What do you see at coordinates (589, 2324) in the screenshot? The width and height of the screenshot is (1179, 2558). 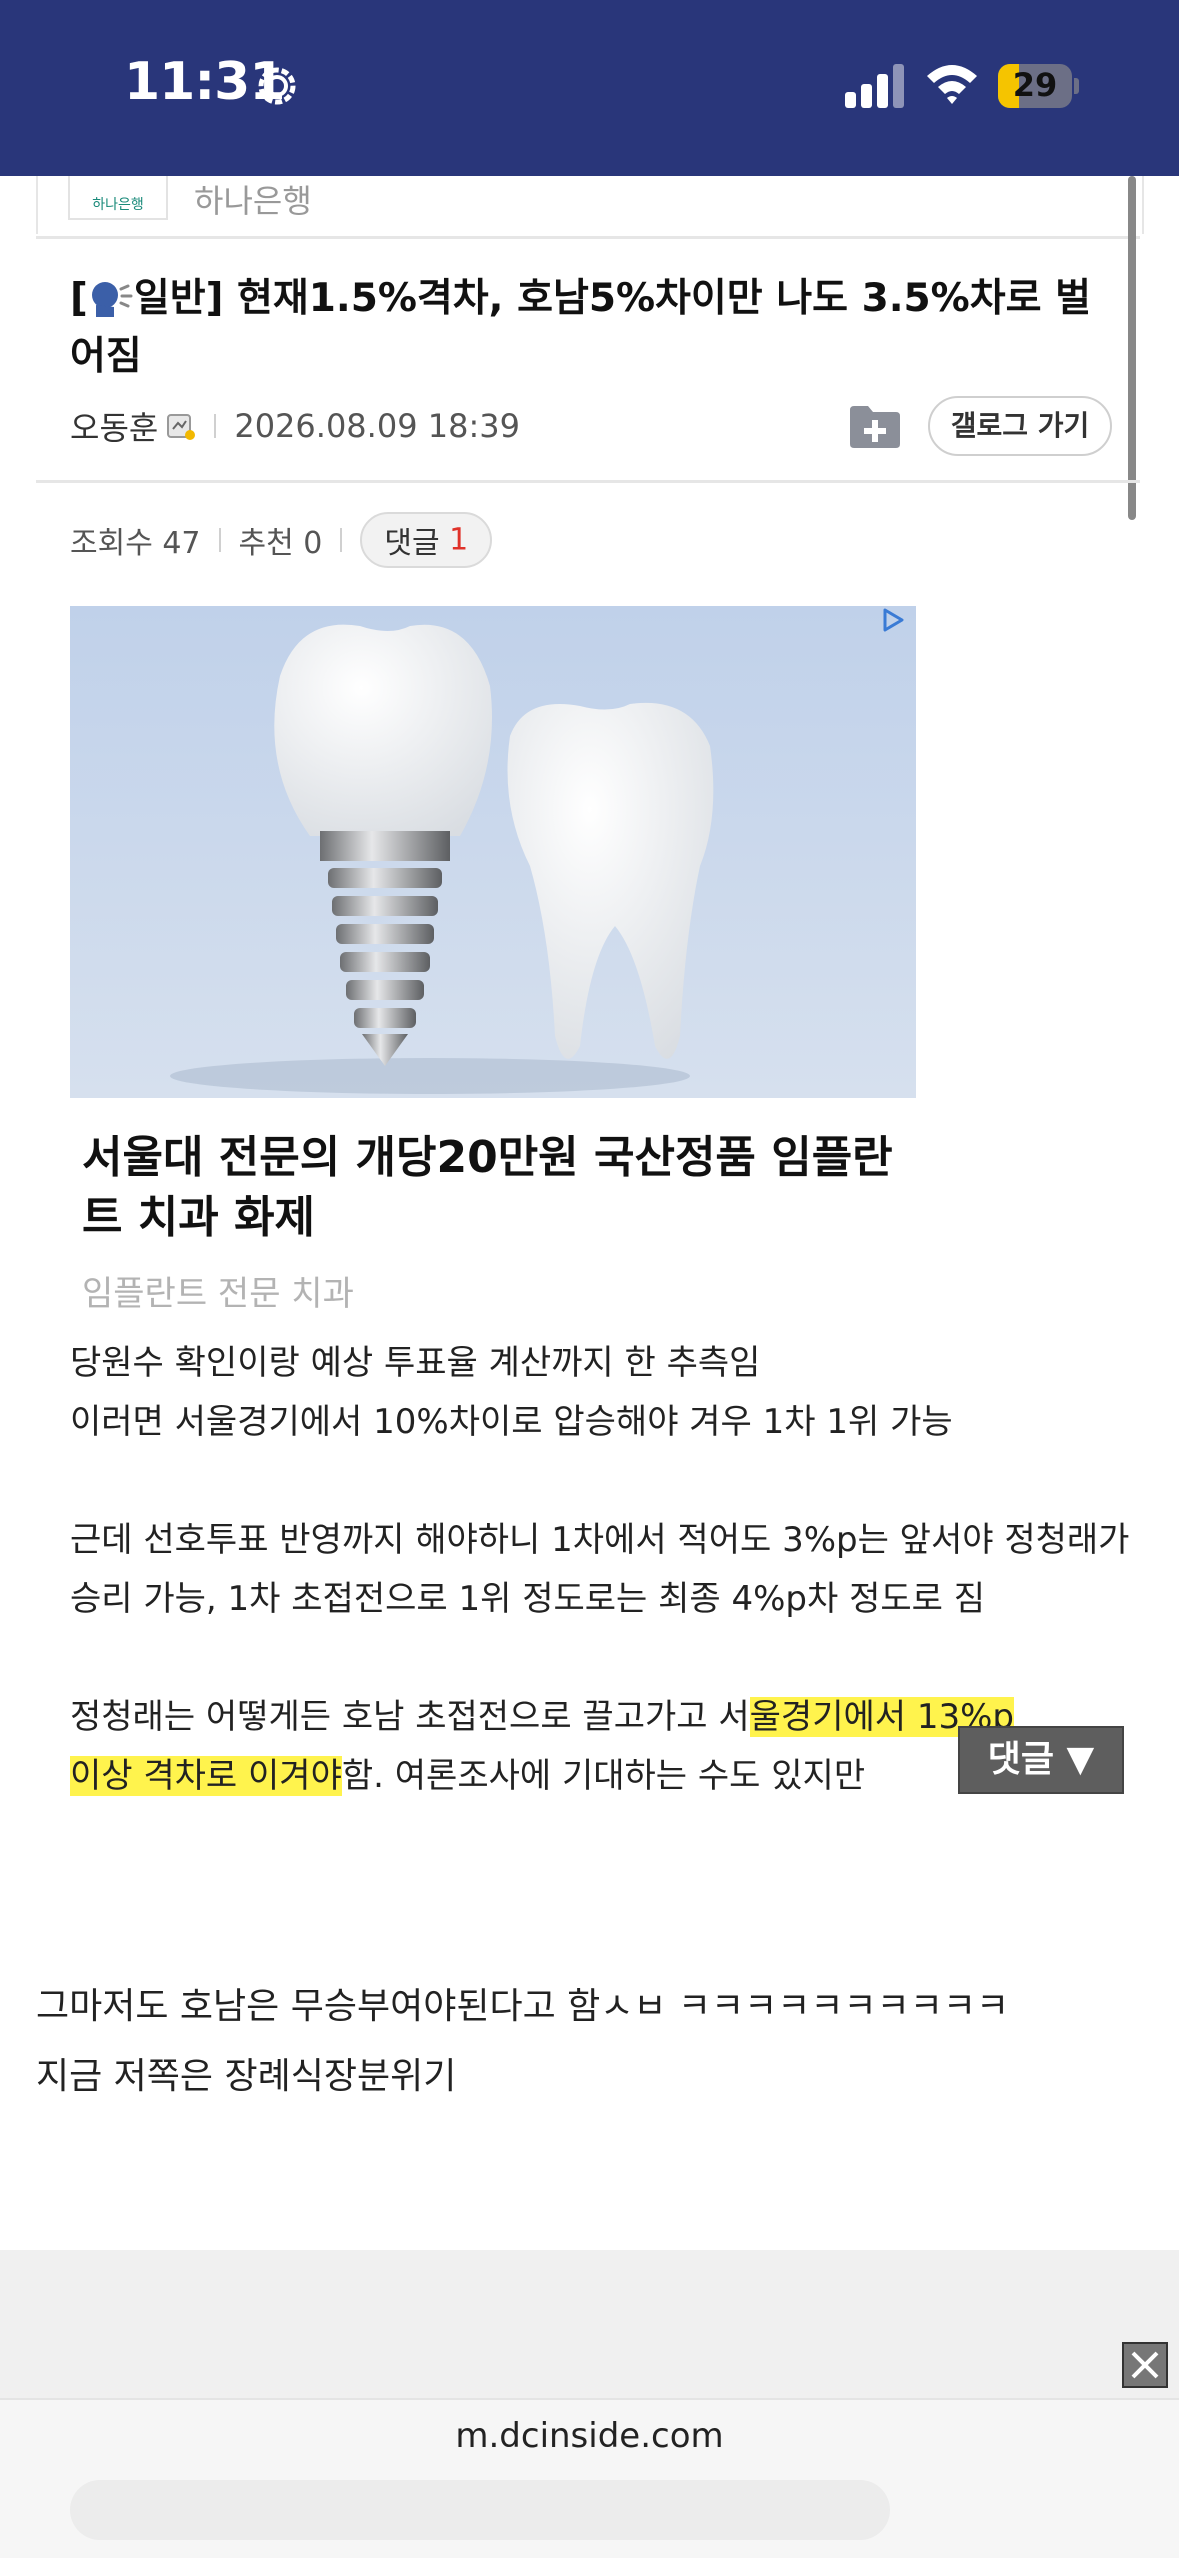 I see `bottom-ad-area` at bounding box center [589, 2324].